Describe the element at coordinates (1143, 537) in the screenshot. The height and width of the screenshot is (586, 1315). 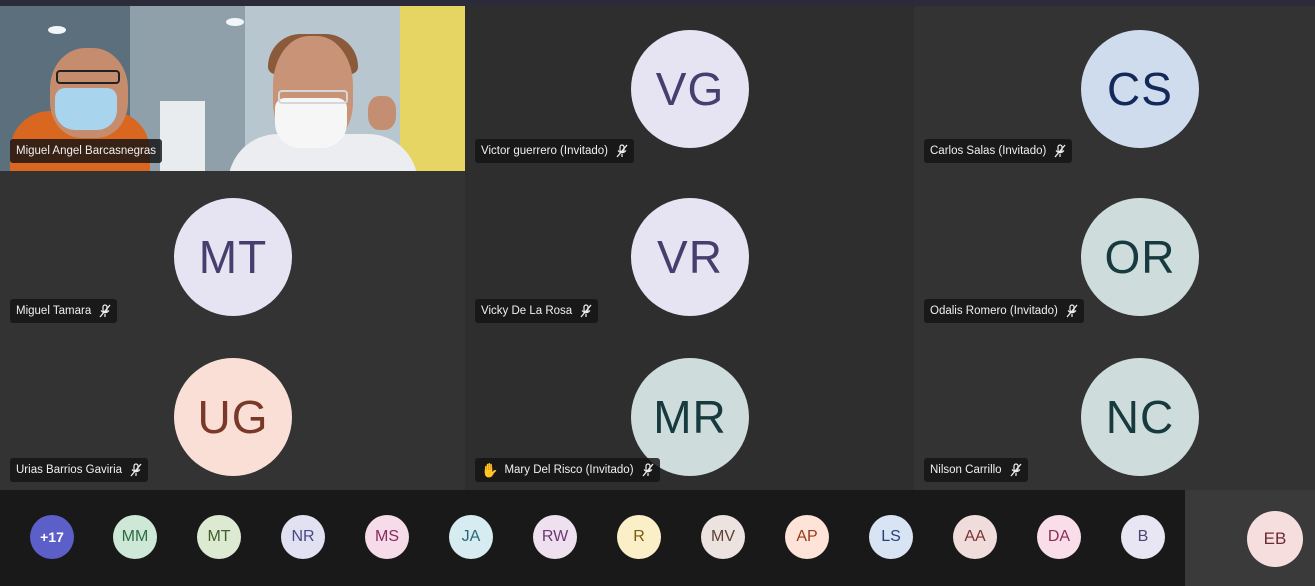
I see `strip-participant-avatar: B` at that location.